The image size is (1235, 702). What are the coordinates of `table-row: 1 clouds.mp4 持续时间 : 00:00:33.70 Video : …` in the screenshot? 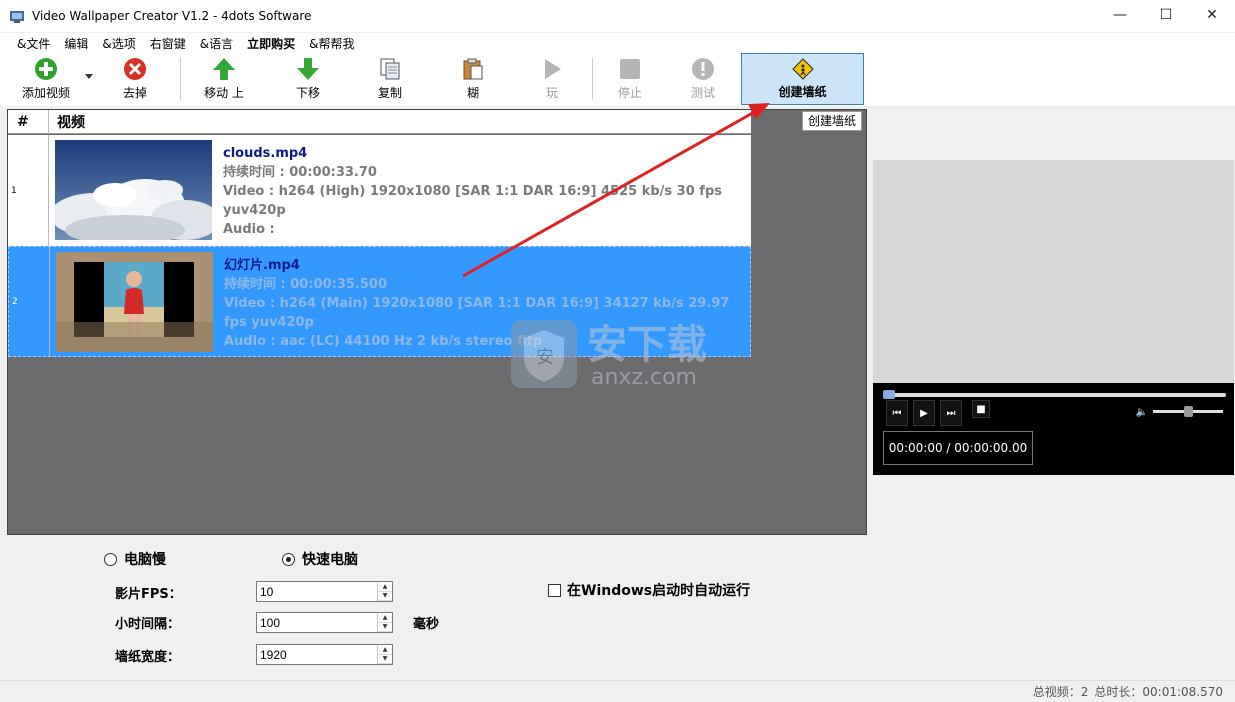 It's located at (379, 190).